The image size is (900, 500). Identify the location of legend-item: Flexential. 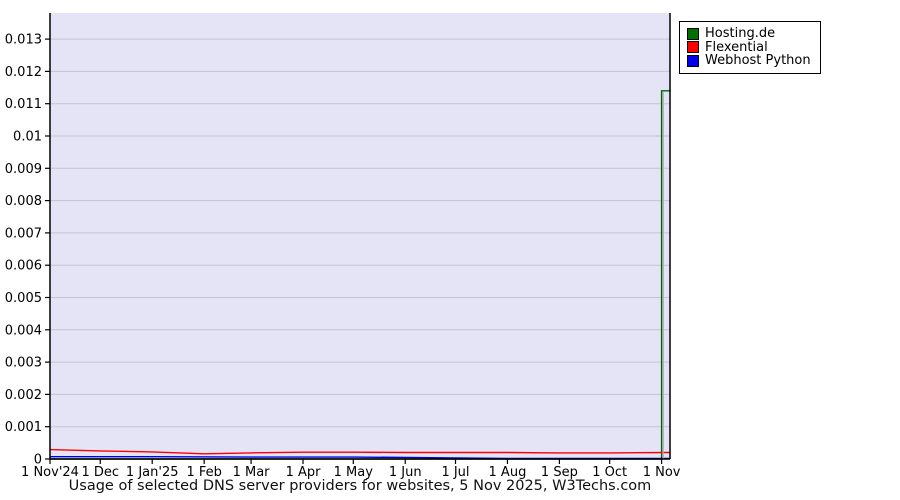
(749, 48).